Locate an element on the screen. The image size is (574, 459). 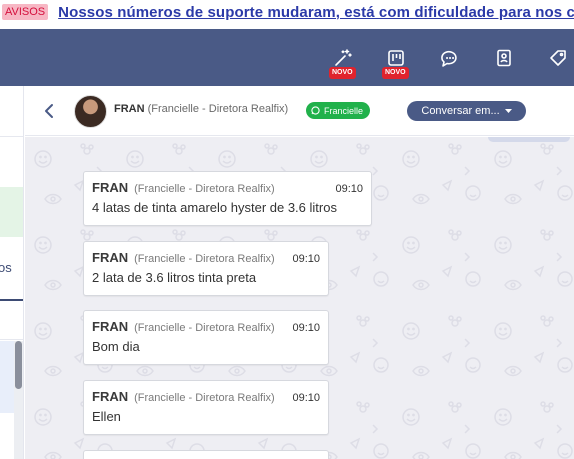
chat-bubbles-icon is located at coordinates (450, 58).